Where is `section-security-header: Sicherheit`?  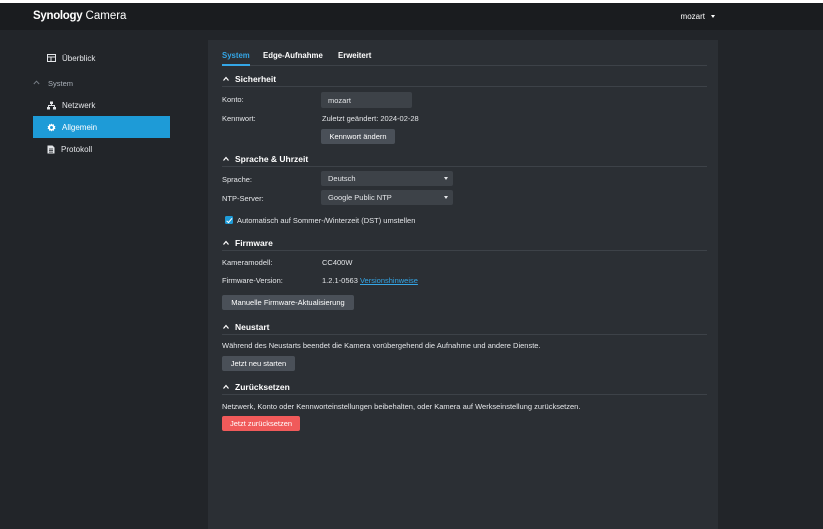
section-security-header: Sicherheit is located at coordinates (249, 79).